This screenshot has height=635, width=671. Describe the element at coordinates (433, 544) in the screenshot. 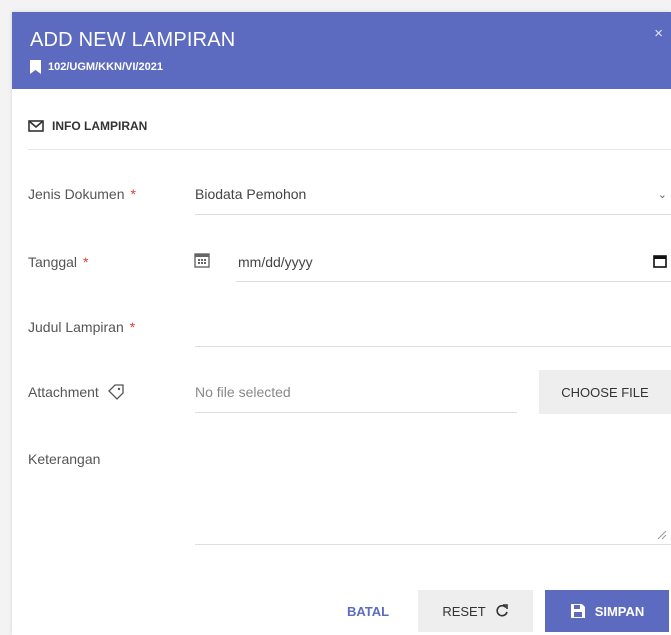

I see `keterangan-underline` at that location.